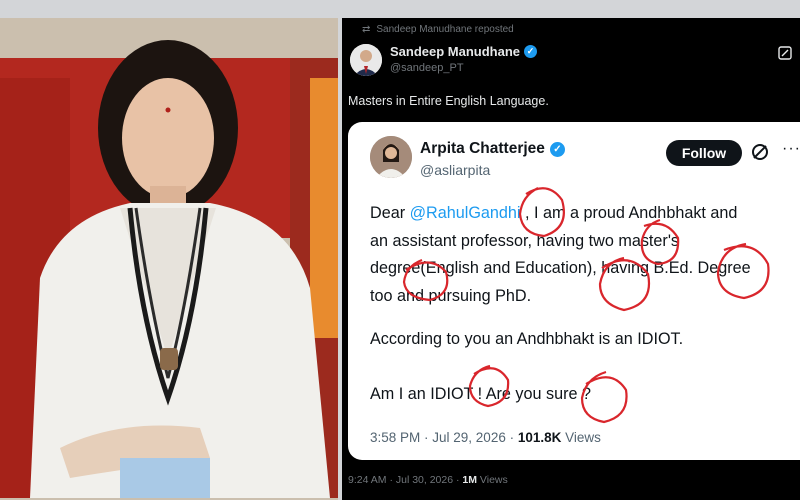 The height and width of the screenshot is (500, 800). I want to click on repost-line: ⇄ Sandeep Manudhane reposted, so click(438, 29).